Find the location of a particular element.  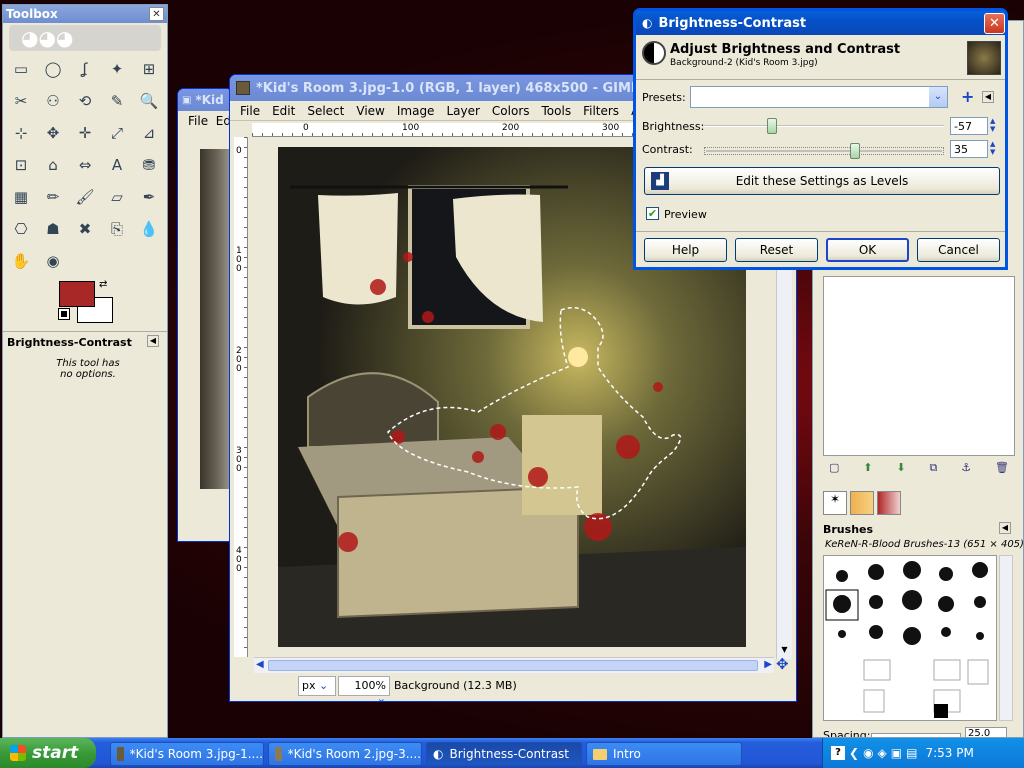

navigate-icon: ✥ is located at coordinates (782, 664).